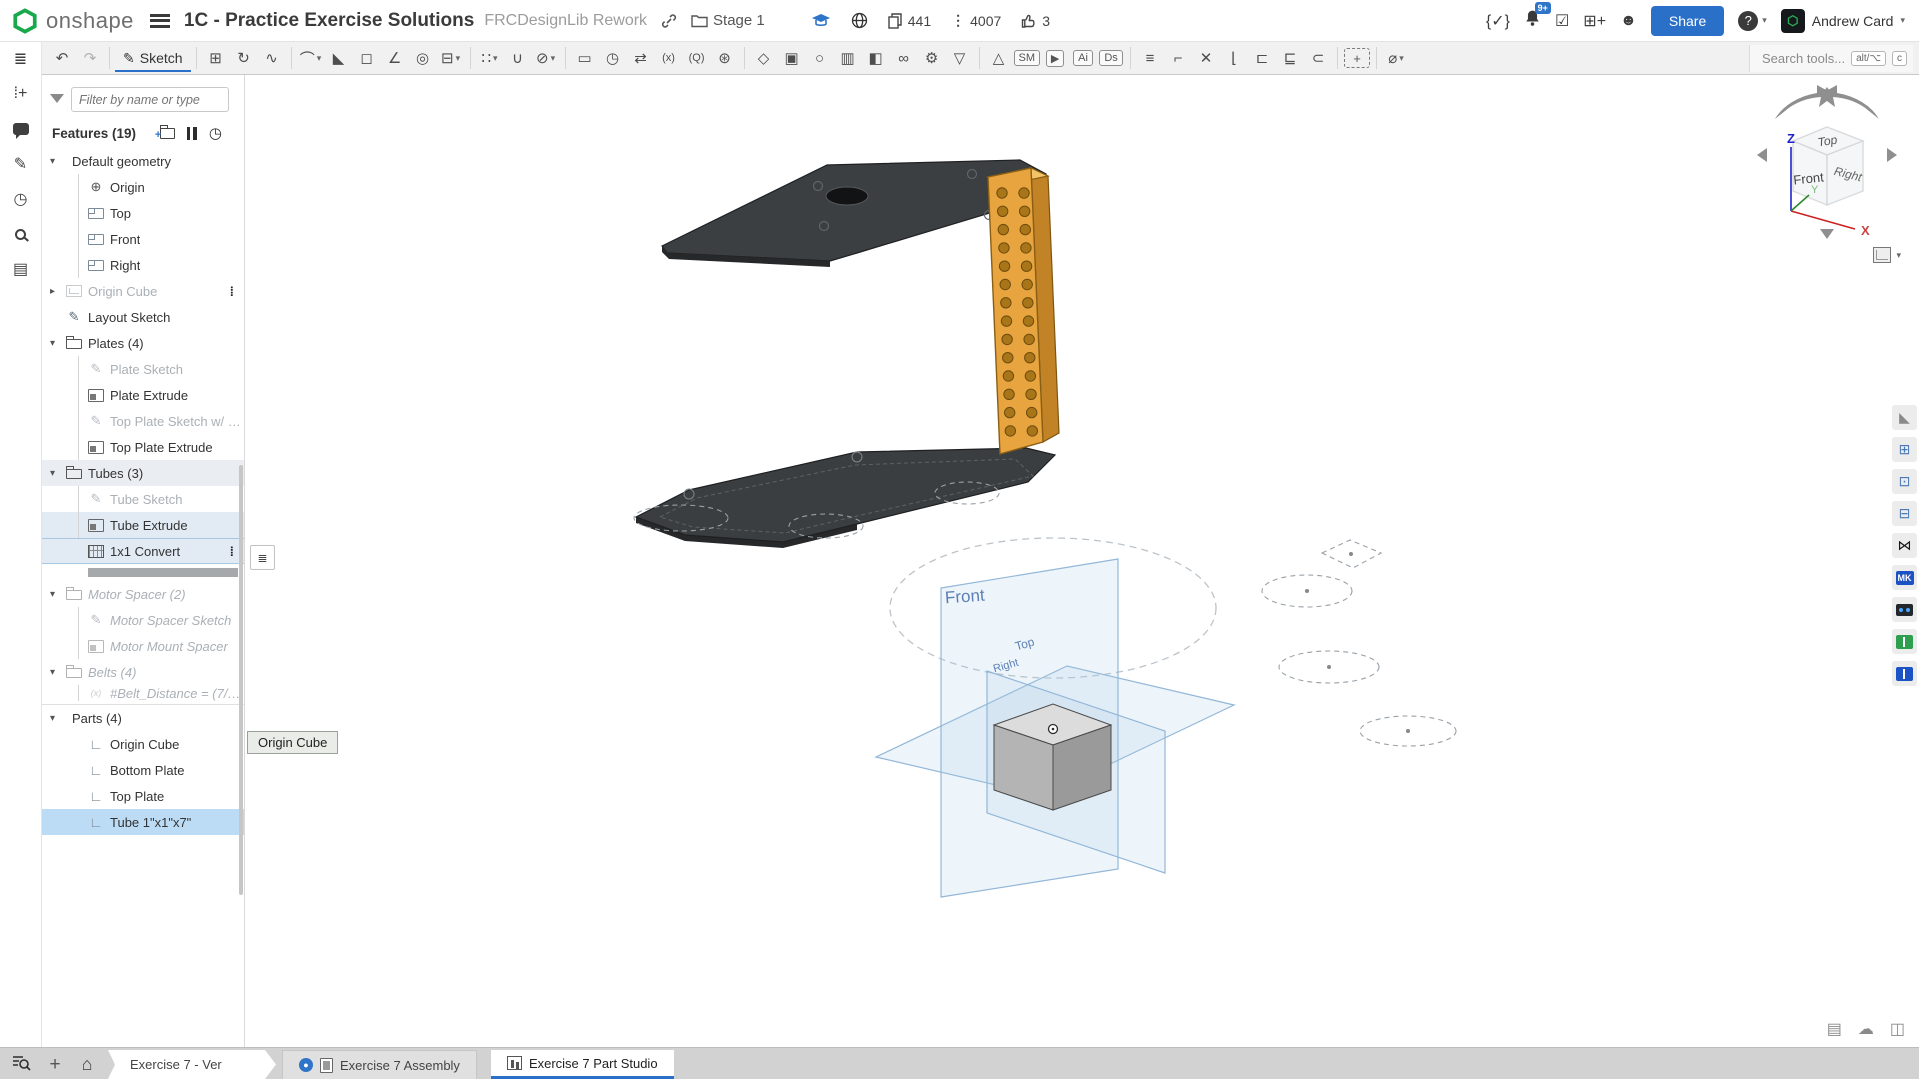 This screenshot has width=1919, height=1079. What do you see at coordinates (1178, 58) in the screenshot?
I see `bend-button: ⌐` at bounding box center [1178, 58].